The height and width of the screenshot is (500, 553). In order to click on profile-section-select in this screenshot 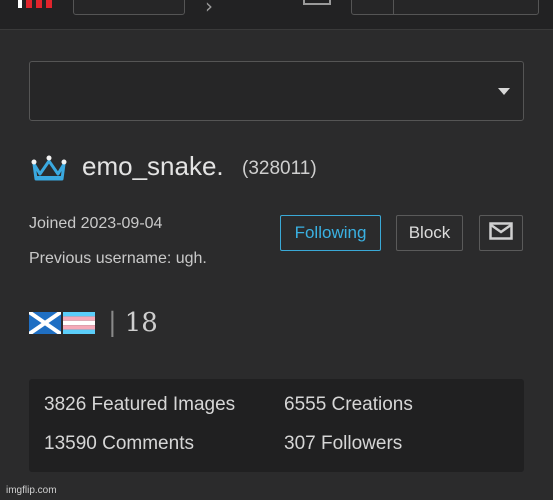, I will do `click(276, 91)`.